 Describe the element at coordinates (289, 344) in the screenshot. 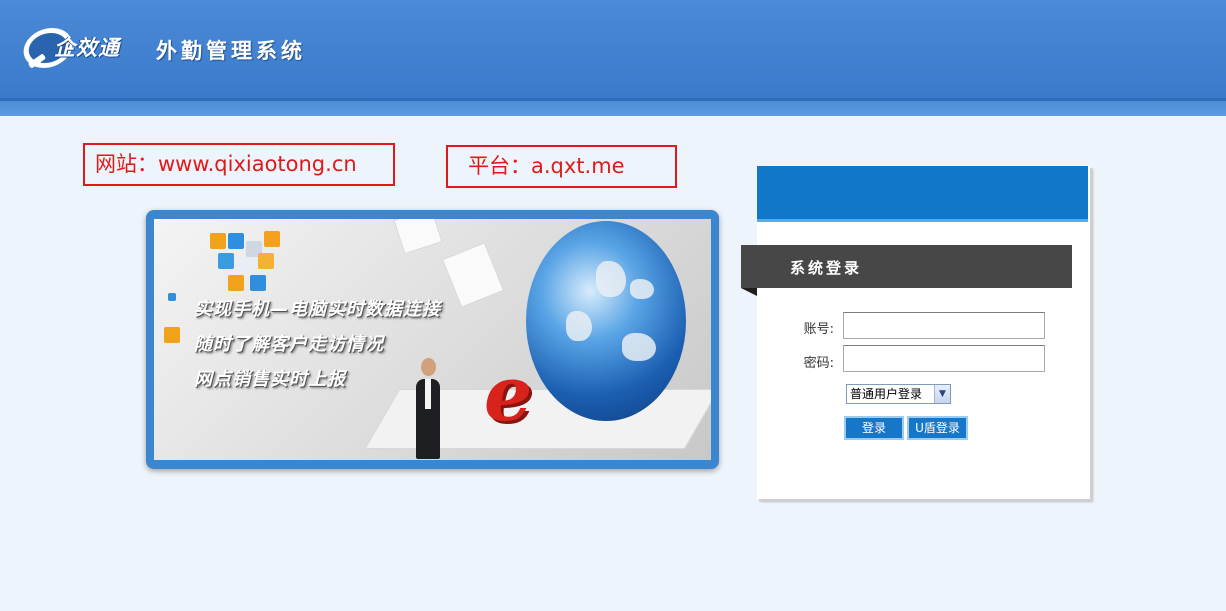

I see `banner-slogan-2: 随时了解客户走访情况` at that location.